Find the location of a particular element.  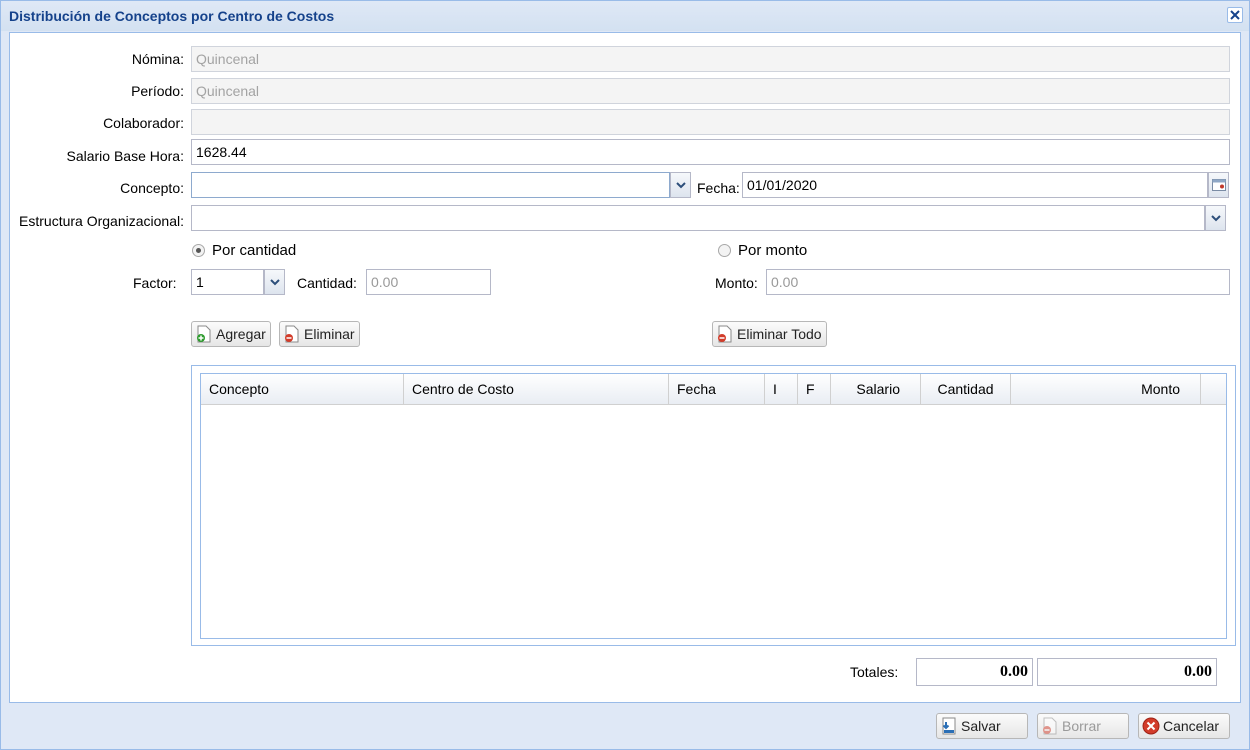

factor-dropdown-button is located at coordinates (274, 282).